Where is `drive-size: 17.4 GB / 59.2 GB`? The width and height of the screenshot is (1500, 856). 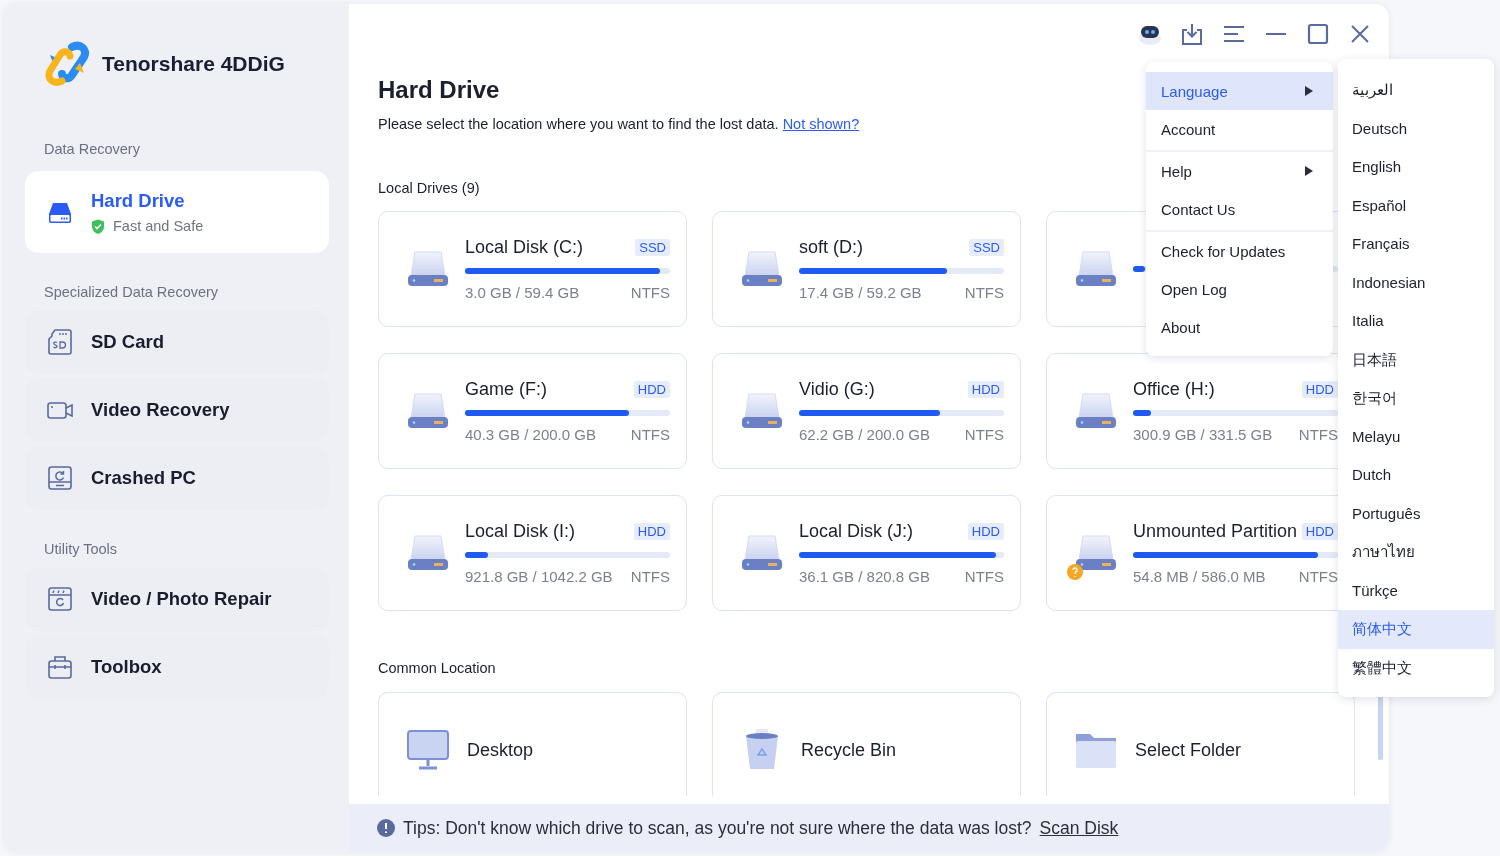 drive-size: 17.4 GB / 59.2 GB is located at coordinates (860, 292).